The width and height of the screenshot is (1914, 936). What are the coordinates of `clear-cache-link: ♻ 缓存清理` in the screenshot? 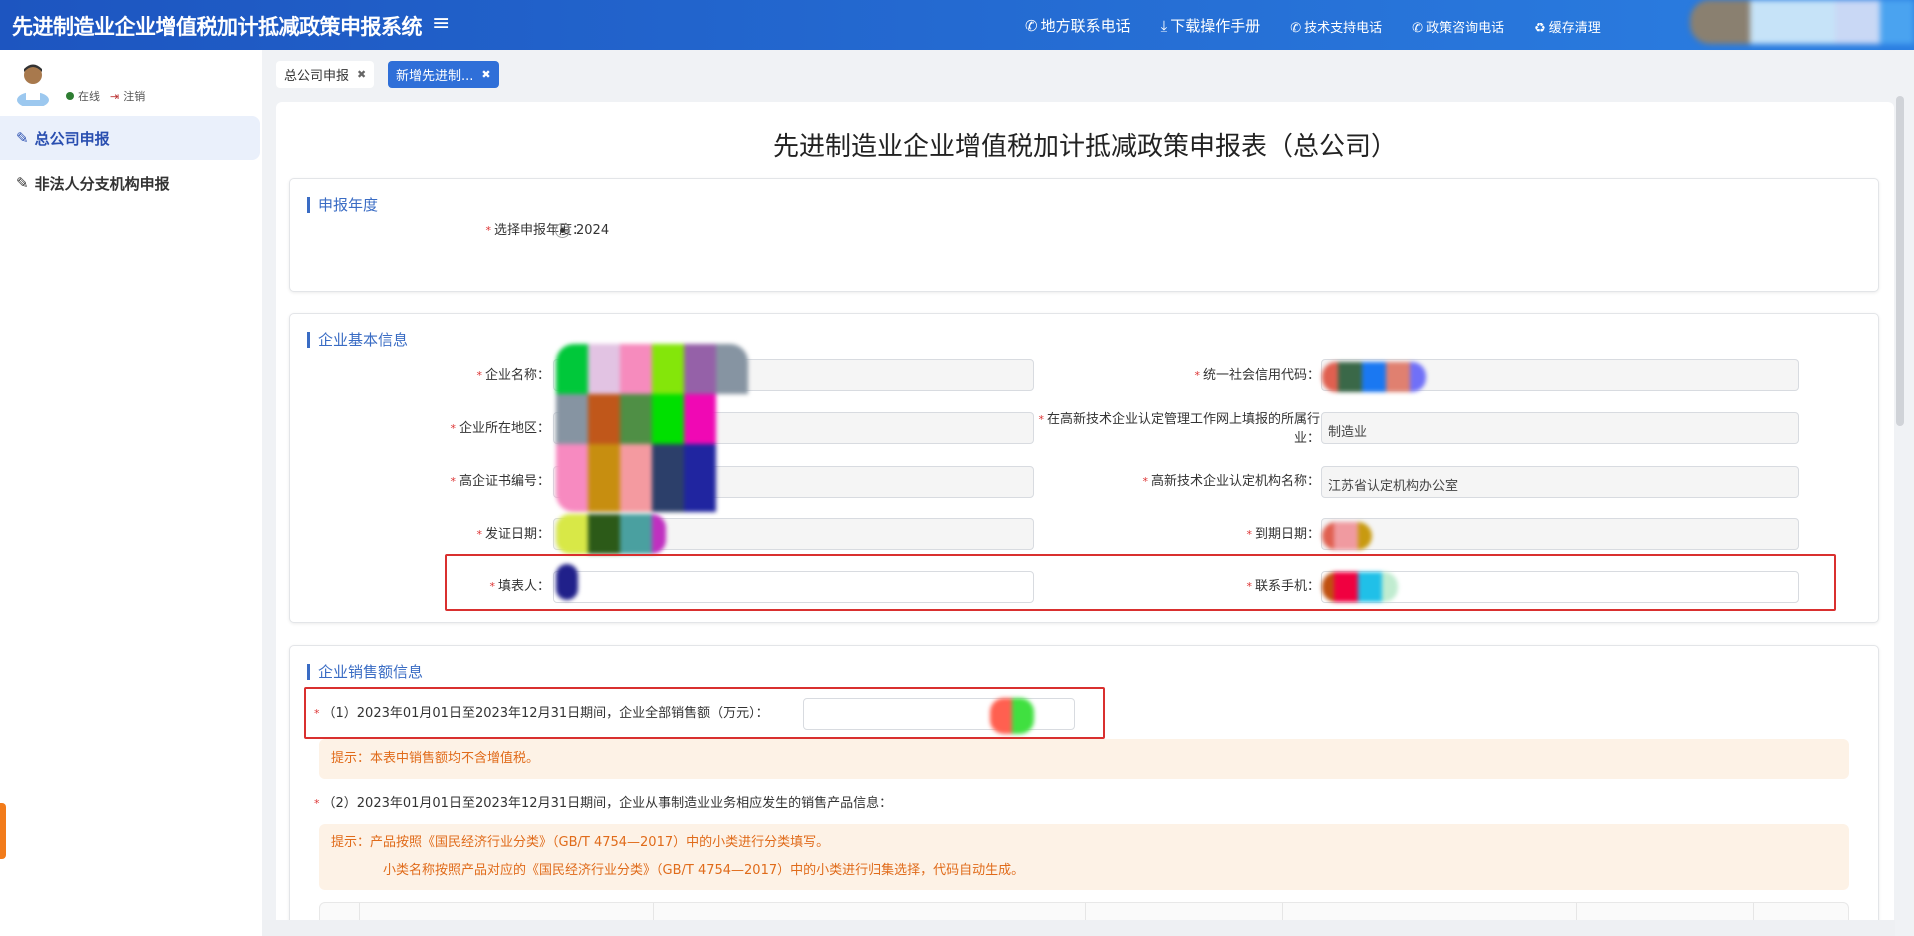 It's located at (1567, 25).